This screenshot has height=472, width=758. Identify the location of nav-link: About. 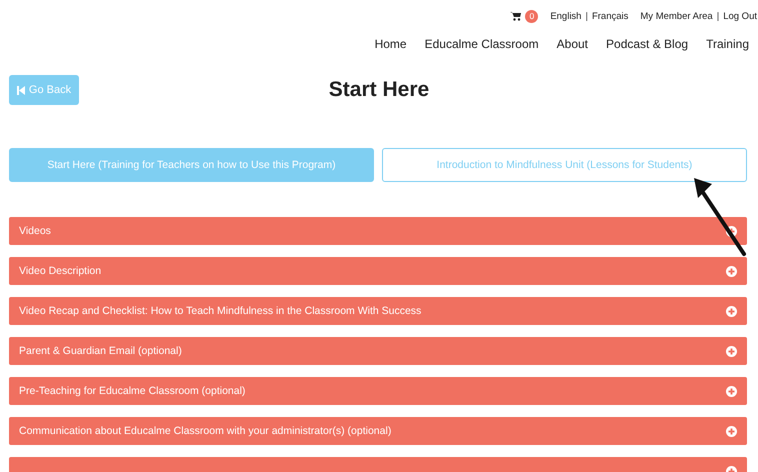
(572, 44).